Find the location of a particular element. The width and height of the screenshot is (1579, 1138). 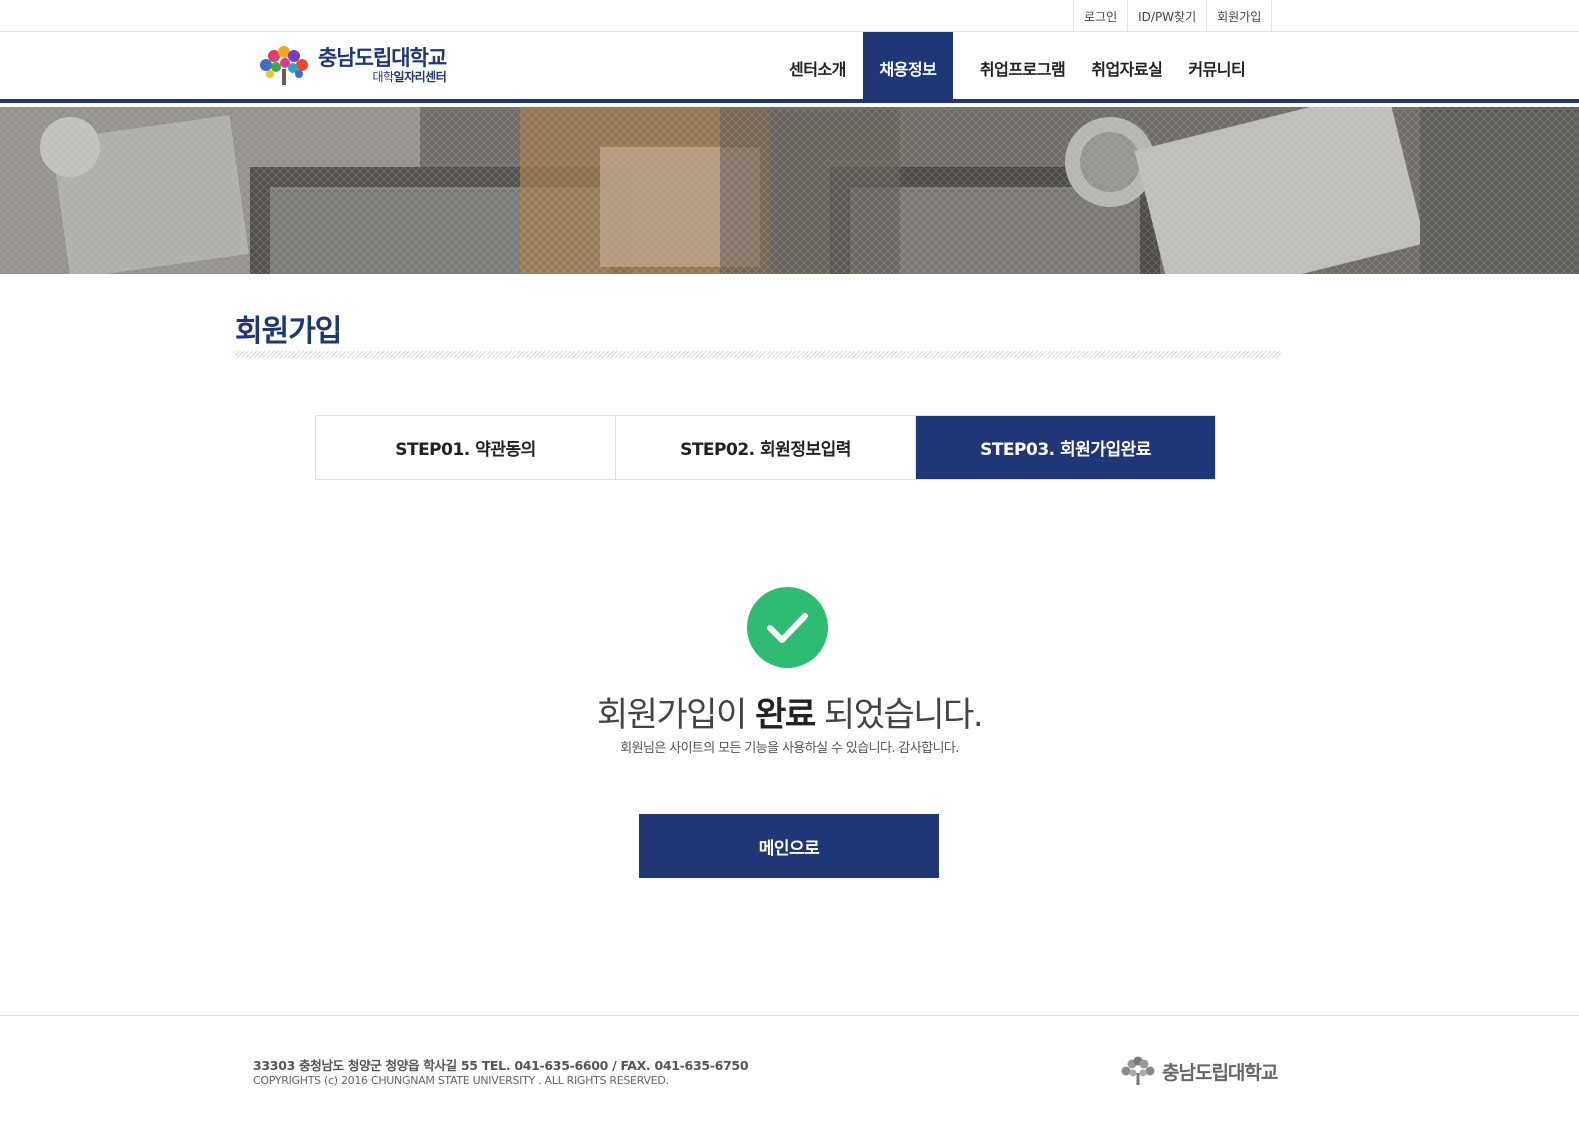

title-divider is located at coordinates (758, 354).